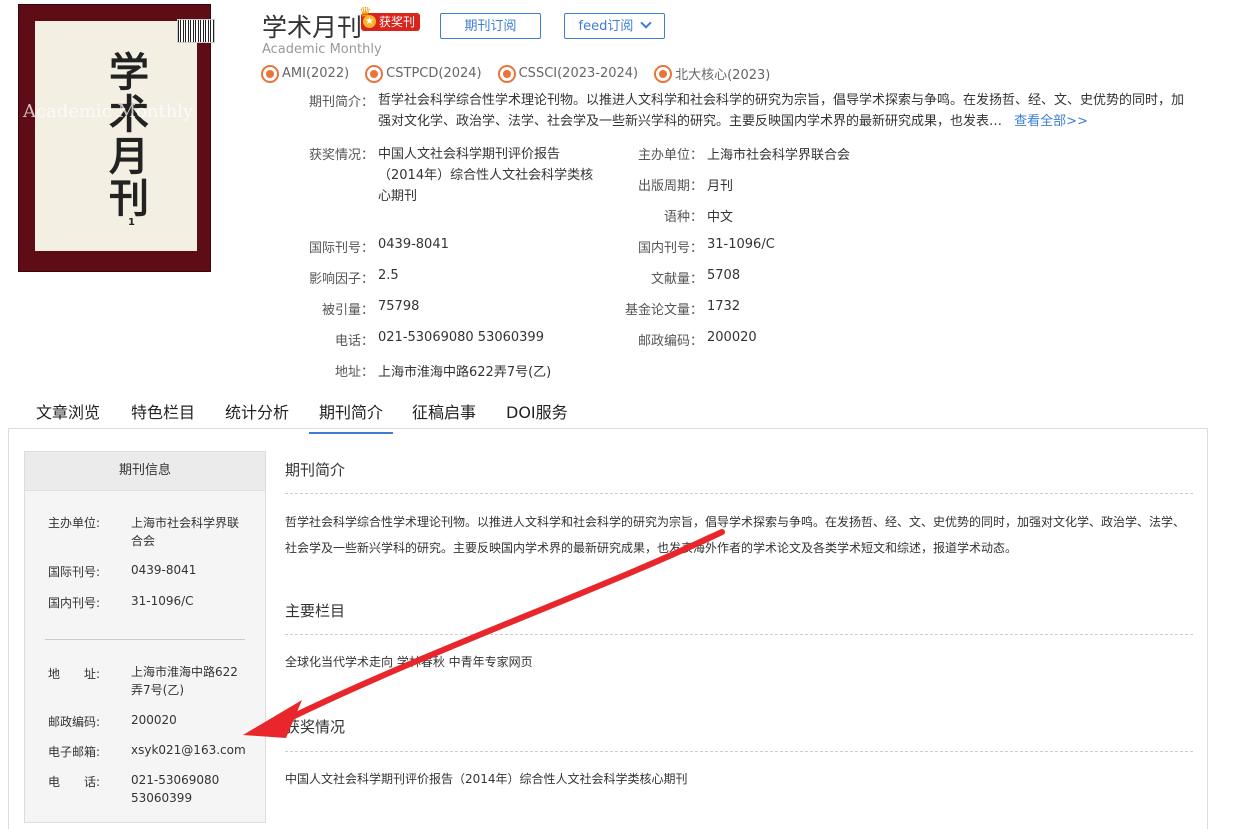  I want to click on annotation-arrow, so click(484, 633).